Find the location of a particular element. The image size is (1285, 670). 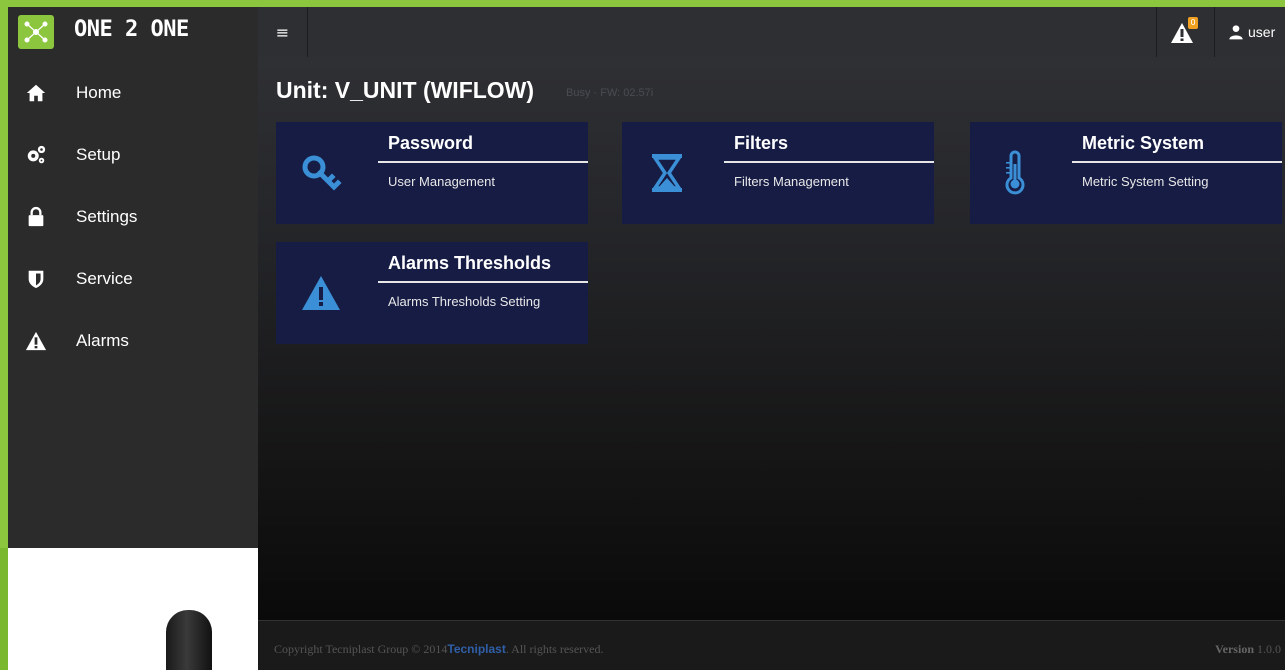

gears-icon is located at coordinates (36, 155).